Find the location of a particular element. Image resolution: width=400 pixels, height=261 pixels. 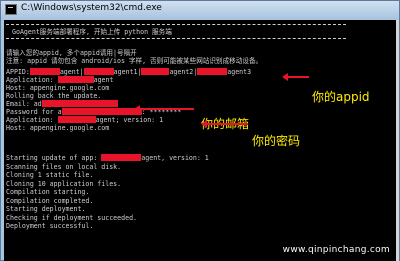

log-line: Checking if deployment succeeded. is located at coordinates (72, 218).